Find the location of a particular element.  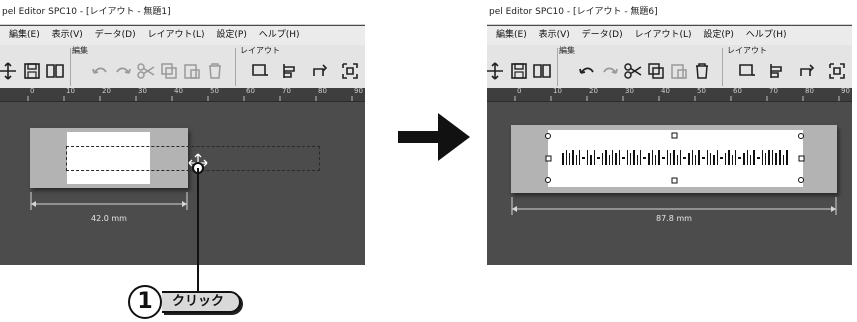

window-title: pel Editor SPC10 - [レイアウト - 無題1] is located at coordinates (182, 12).